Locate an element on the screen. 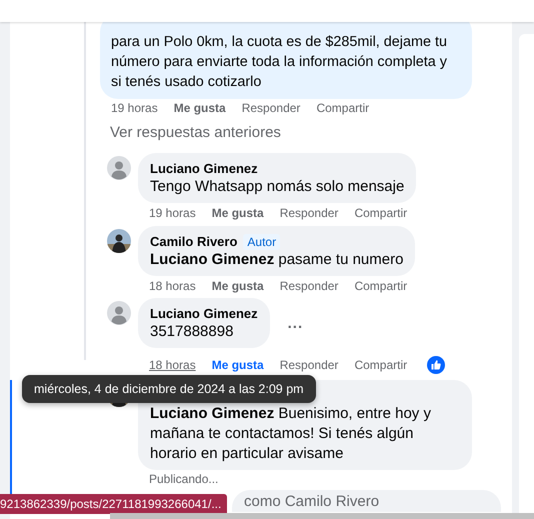 The image size is (534, 519). comment-text: Luciano Gimenez pasame tu numero is located at coordinates (277, 260).